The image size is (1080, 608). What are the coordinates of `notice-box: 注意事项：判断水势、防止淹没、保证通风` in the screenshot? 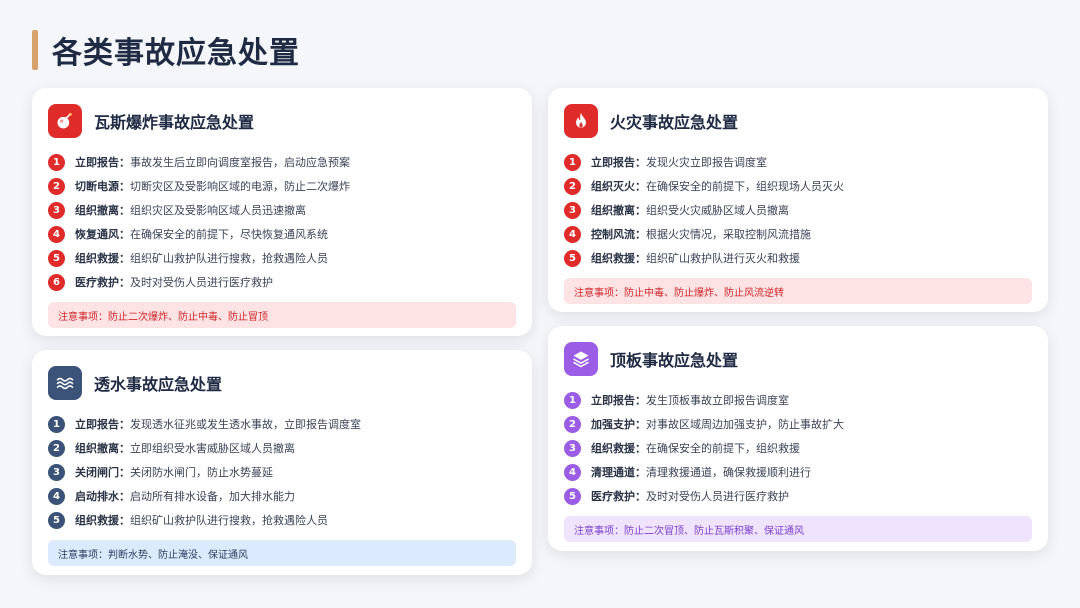 It's located at (282, 553).